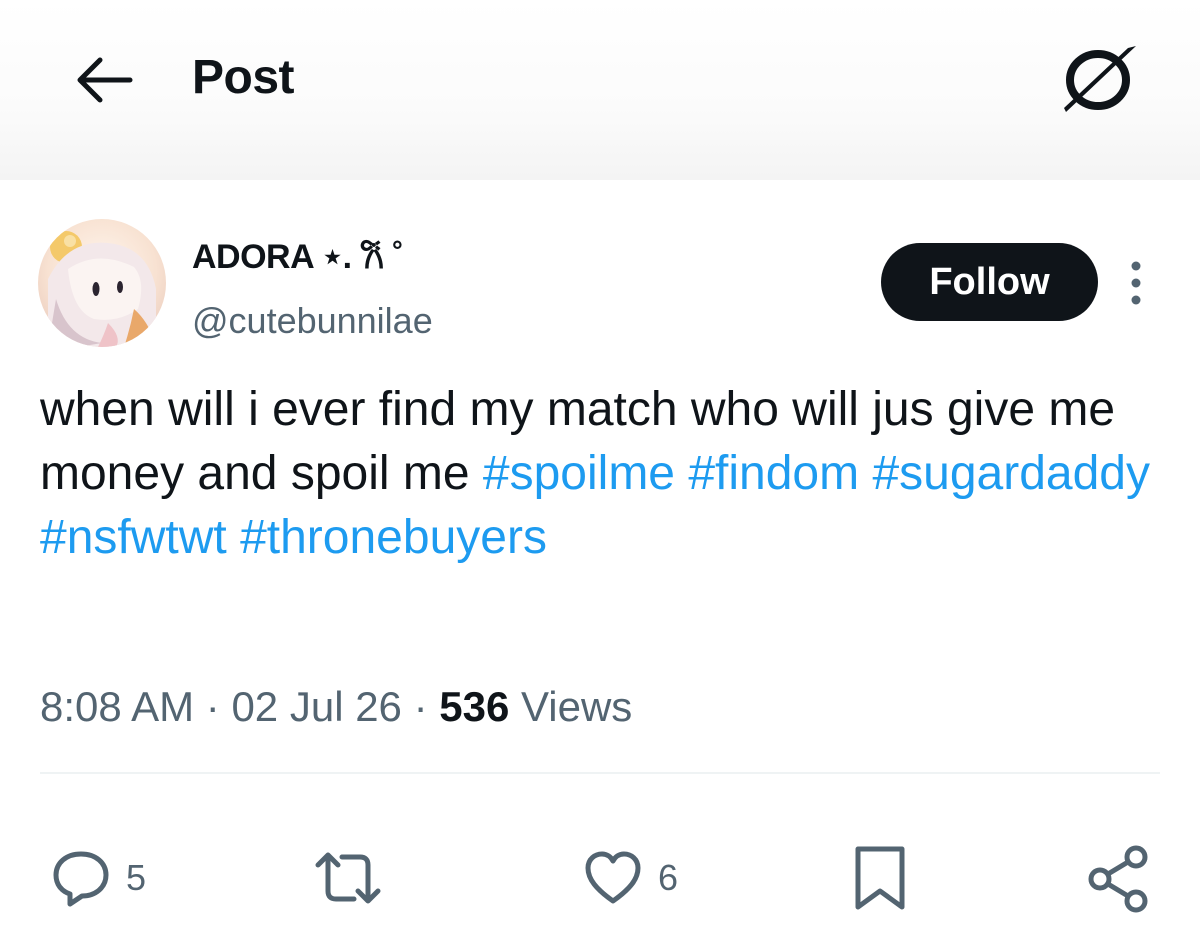 Image resolution: width=1200 pixels, height=943 pixels. I want to click on avatar-image, so click(102, 283).